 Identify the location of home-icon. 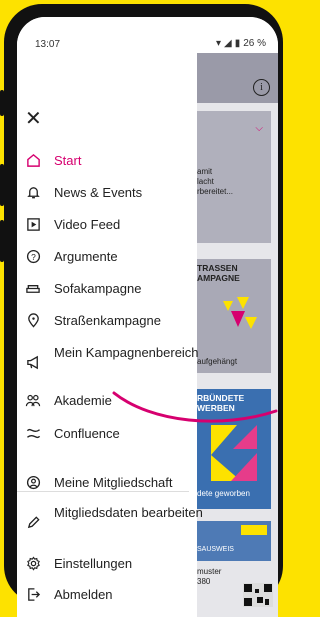
(33, 160).